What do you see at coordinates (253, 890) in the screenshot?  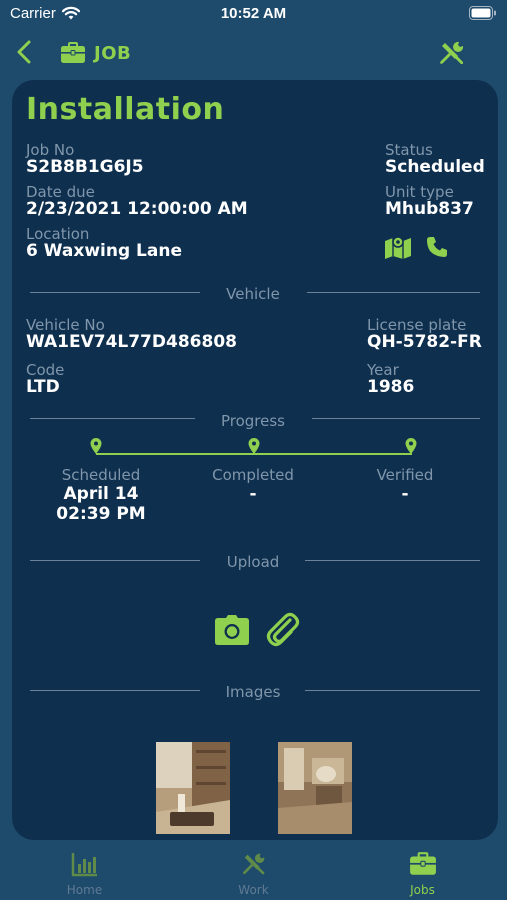 I see `tab-label: Work` at bounding box center [253, 890].